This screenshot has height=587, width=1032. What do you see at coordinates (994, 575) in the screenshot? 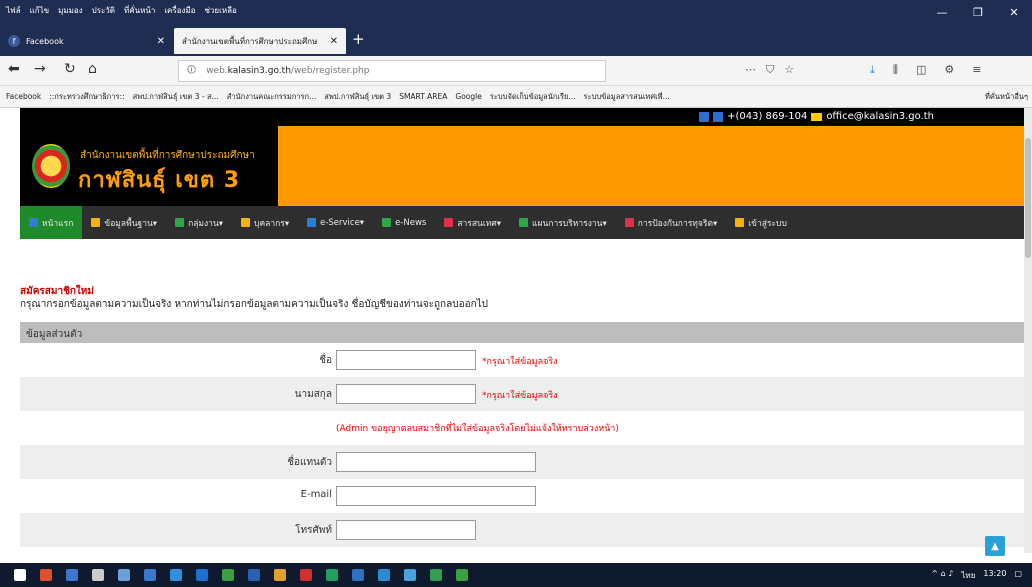
I see `clock: 13:20` at bounding box center [994, 575].